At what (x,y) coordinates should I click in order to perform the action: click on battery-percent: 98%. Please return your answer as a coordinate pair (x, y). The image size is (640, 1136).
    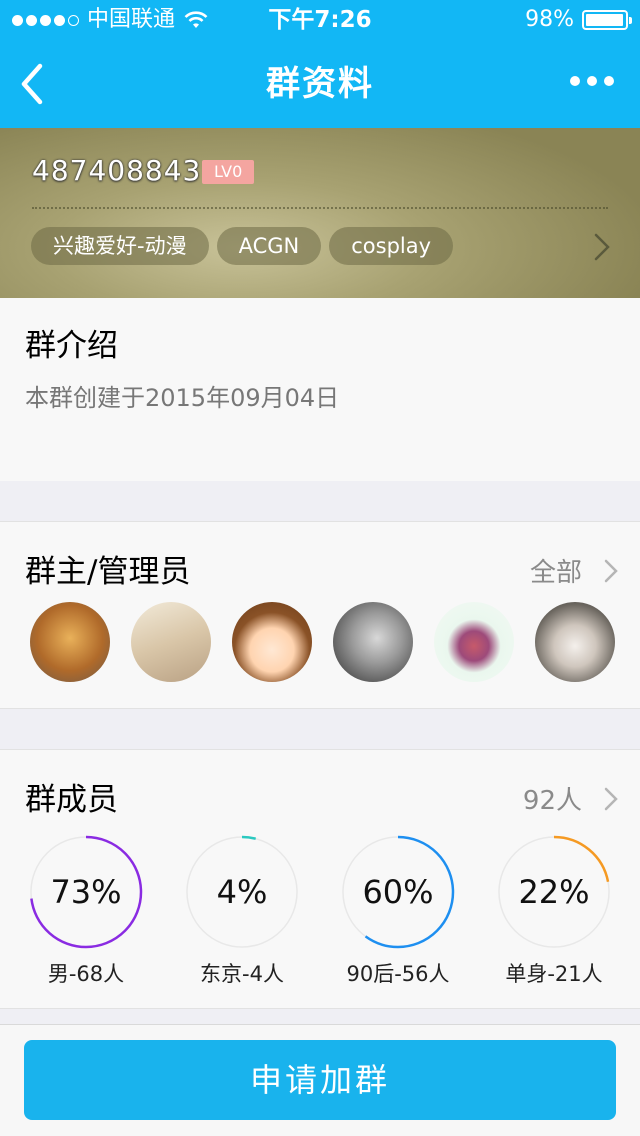
    Looking at the image, I should click on (549, 19).